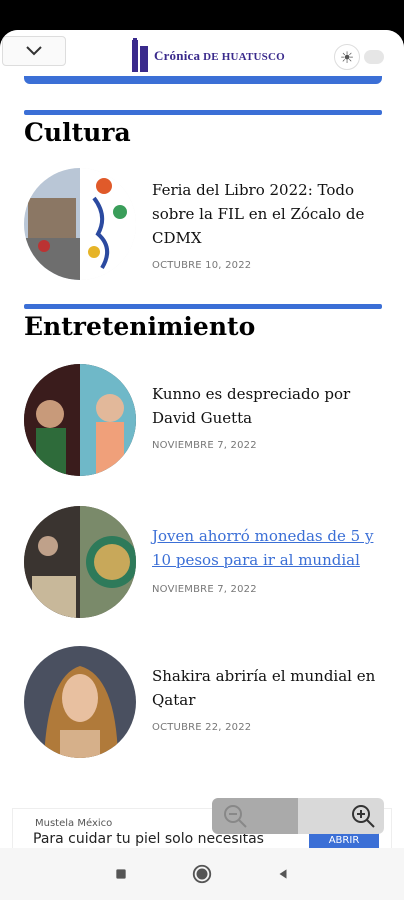 This screenshot has height=900, width=404. I want to click on home-button, so click(202, 874).